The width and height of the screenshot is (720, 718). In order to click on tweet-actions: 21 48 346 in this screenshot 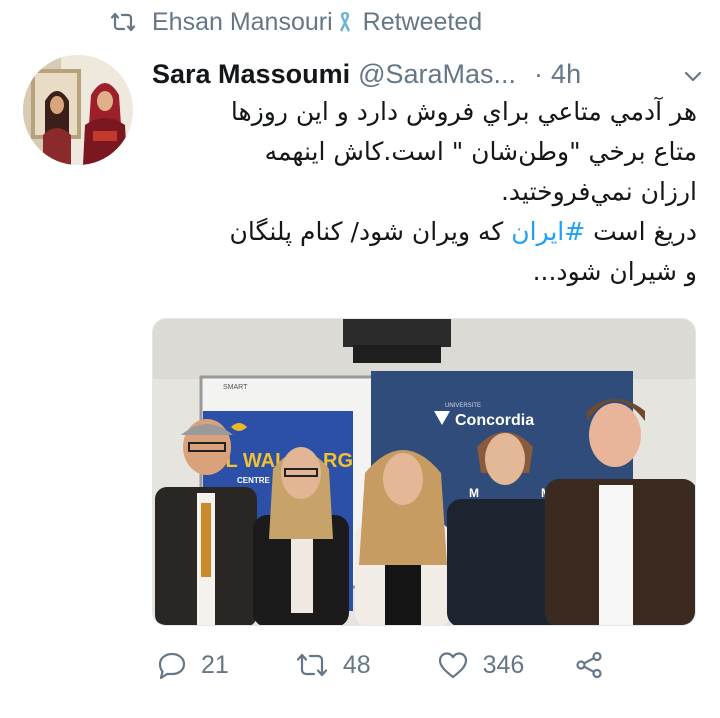, I will do `click(380, 665)`.